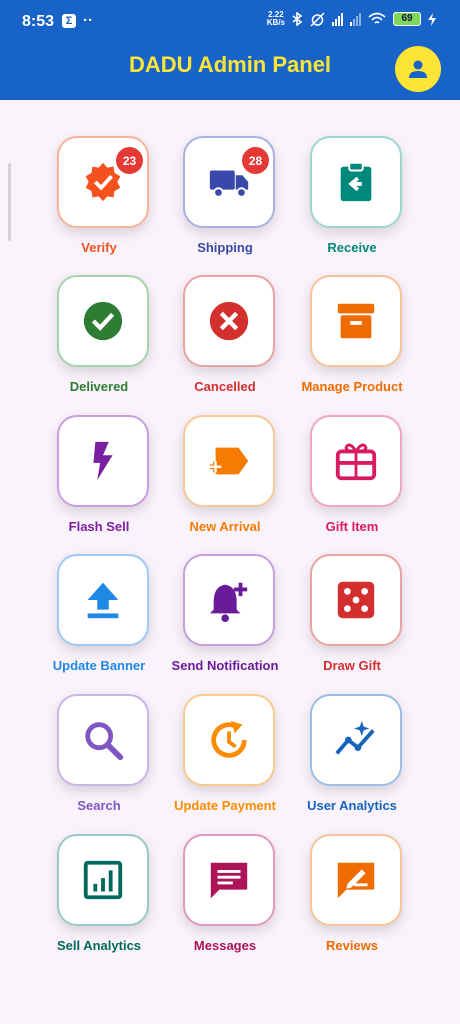 This screenshot has height=1024, width=460. Describe the element at coordinates (377, 18) in the screenshot. I see `wifi-icon` at that location.